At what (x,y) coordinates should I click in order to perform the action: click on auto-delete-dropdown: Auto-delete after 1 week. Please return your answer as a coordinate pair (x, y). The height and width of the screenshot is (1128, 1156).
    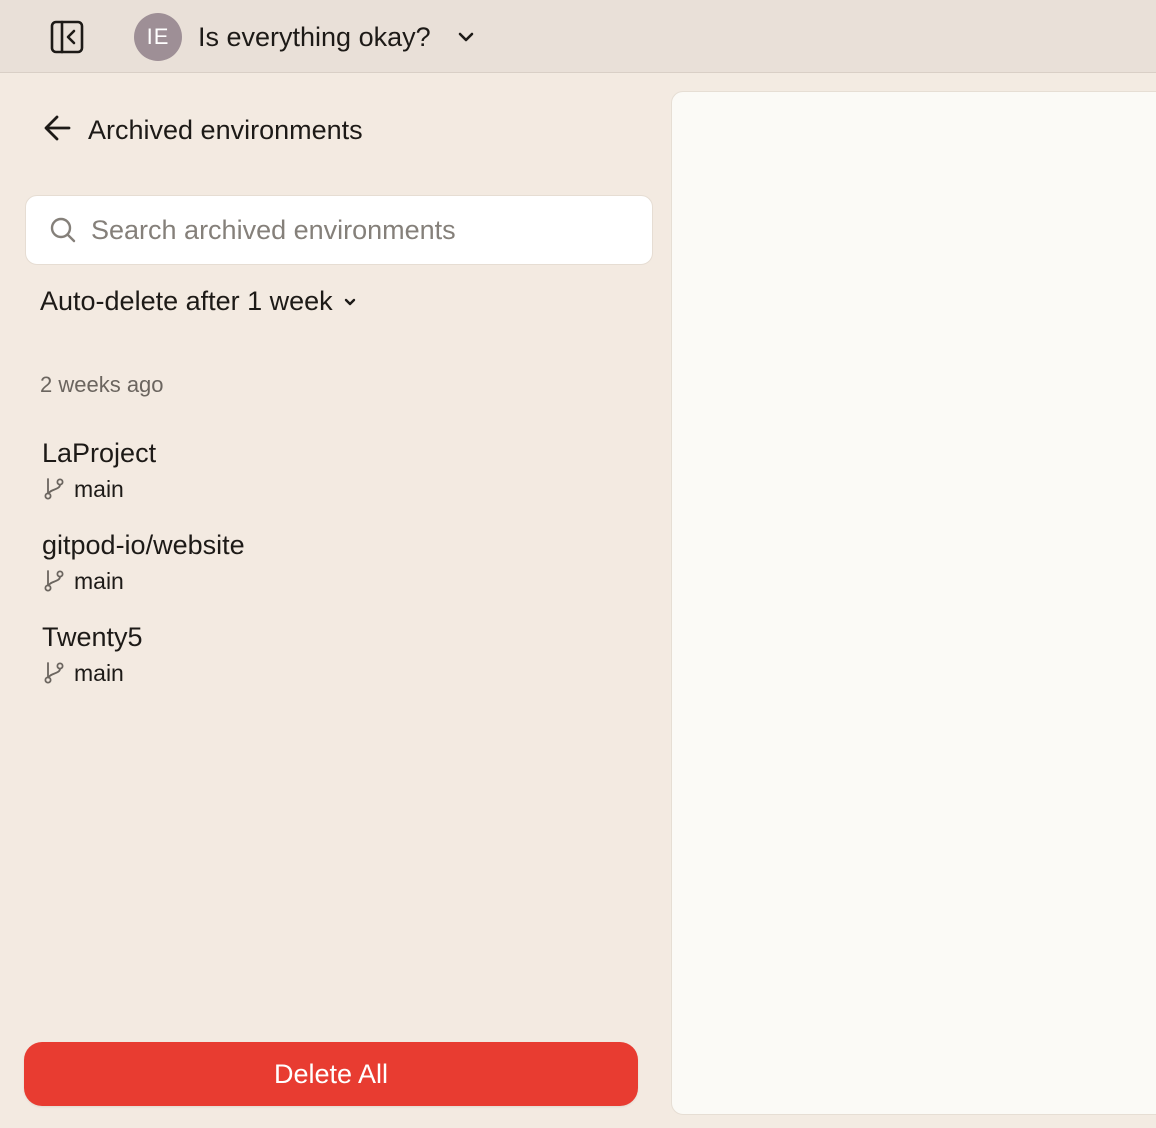
    Looking at the image, I should click on (198, 301).